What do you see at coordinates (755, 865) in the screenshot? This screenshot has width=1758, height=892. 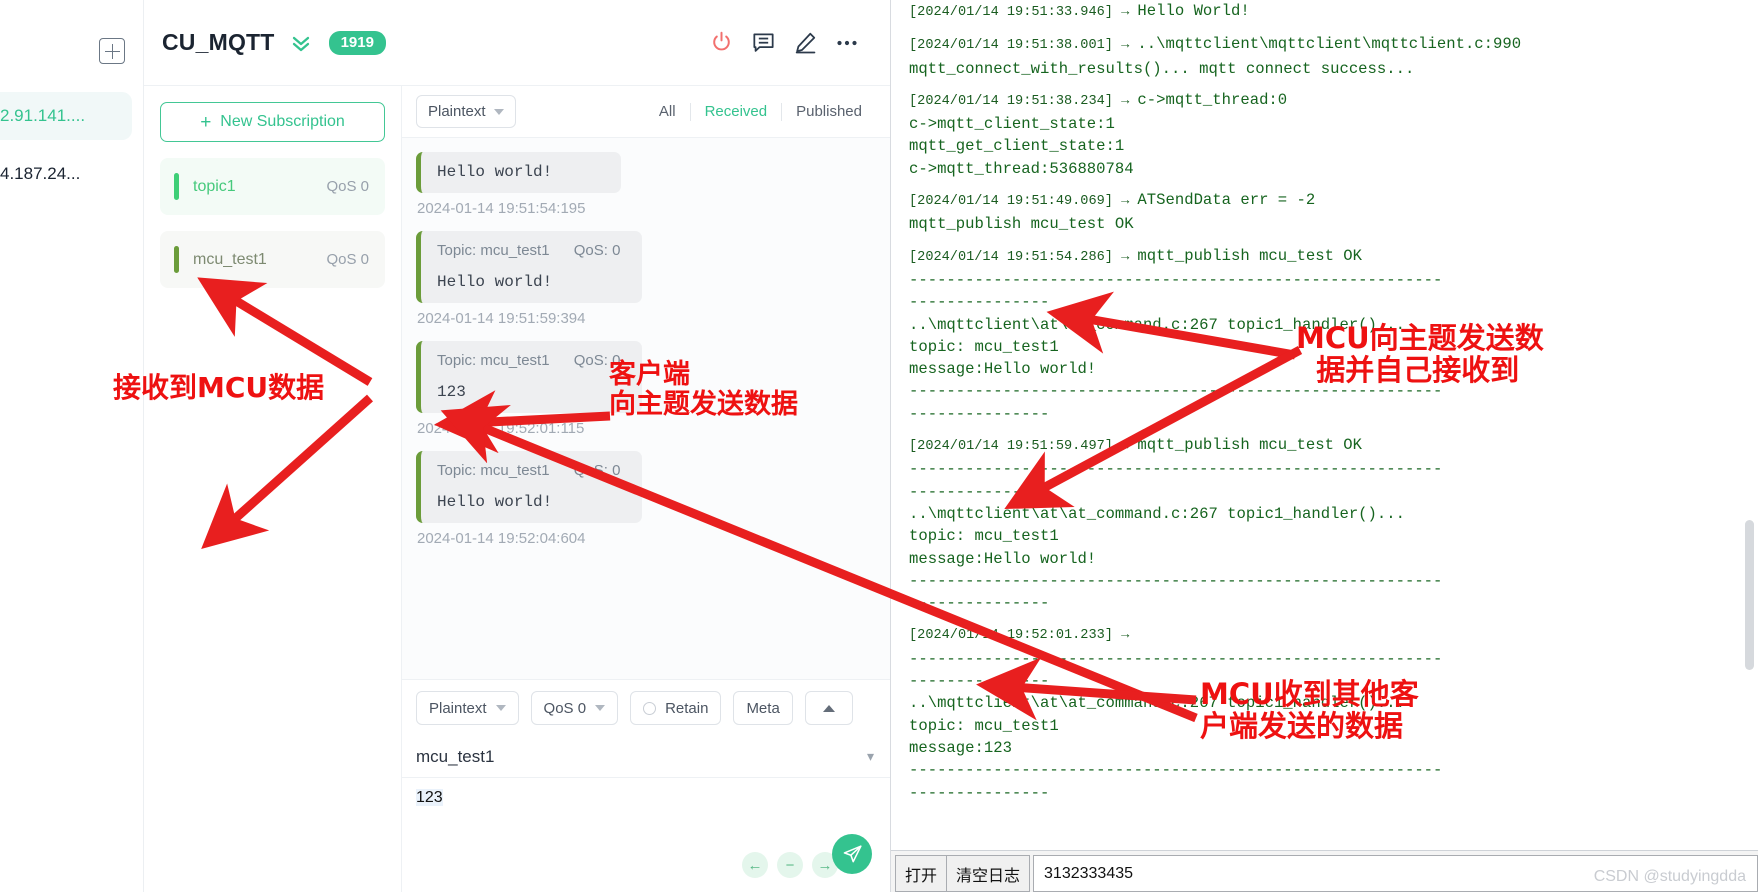 I see `prev-icon: ←` at bounding box center [755, 865].